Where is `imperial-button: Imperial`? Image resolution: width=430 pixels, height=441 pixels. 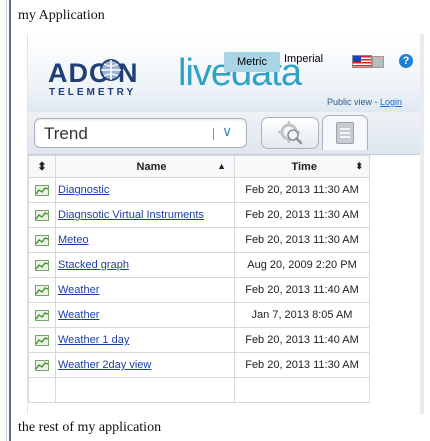 imperial-button: Imperial is located at coordinates (303, 59).